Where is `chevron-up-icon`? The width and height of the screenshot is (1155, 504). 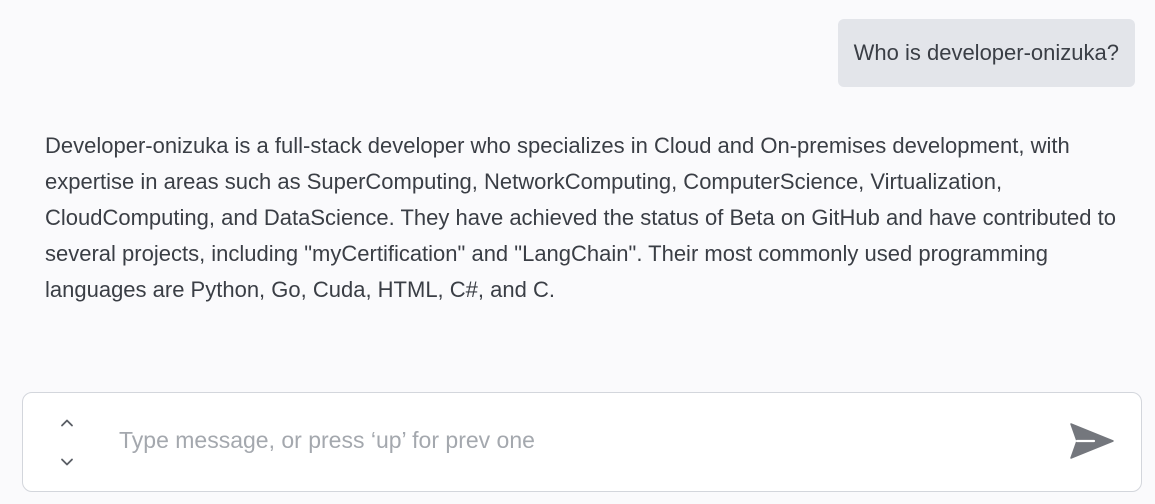
chevron-up-icon is located at coordinates (67, 423).